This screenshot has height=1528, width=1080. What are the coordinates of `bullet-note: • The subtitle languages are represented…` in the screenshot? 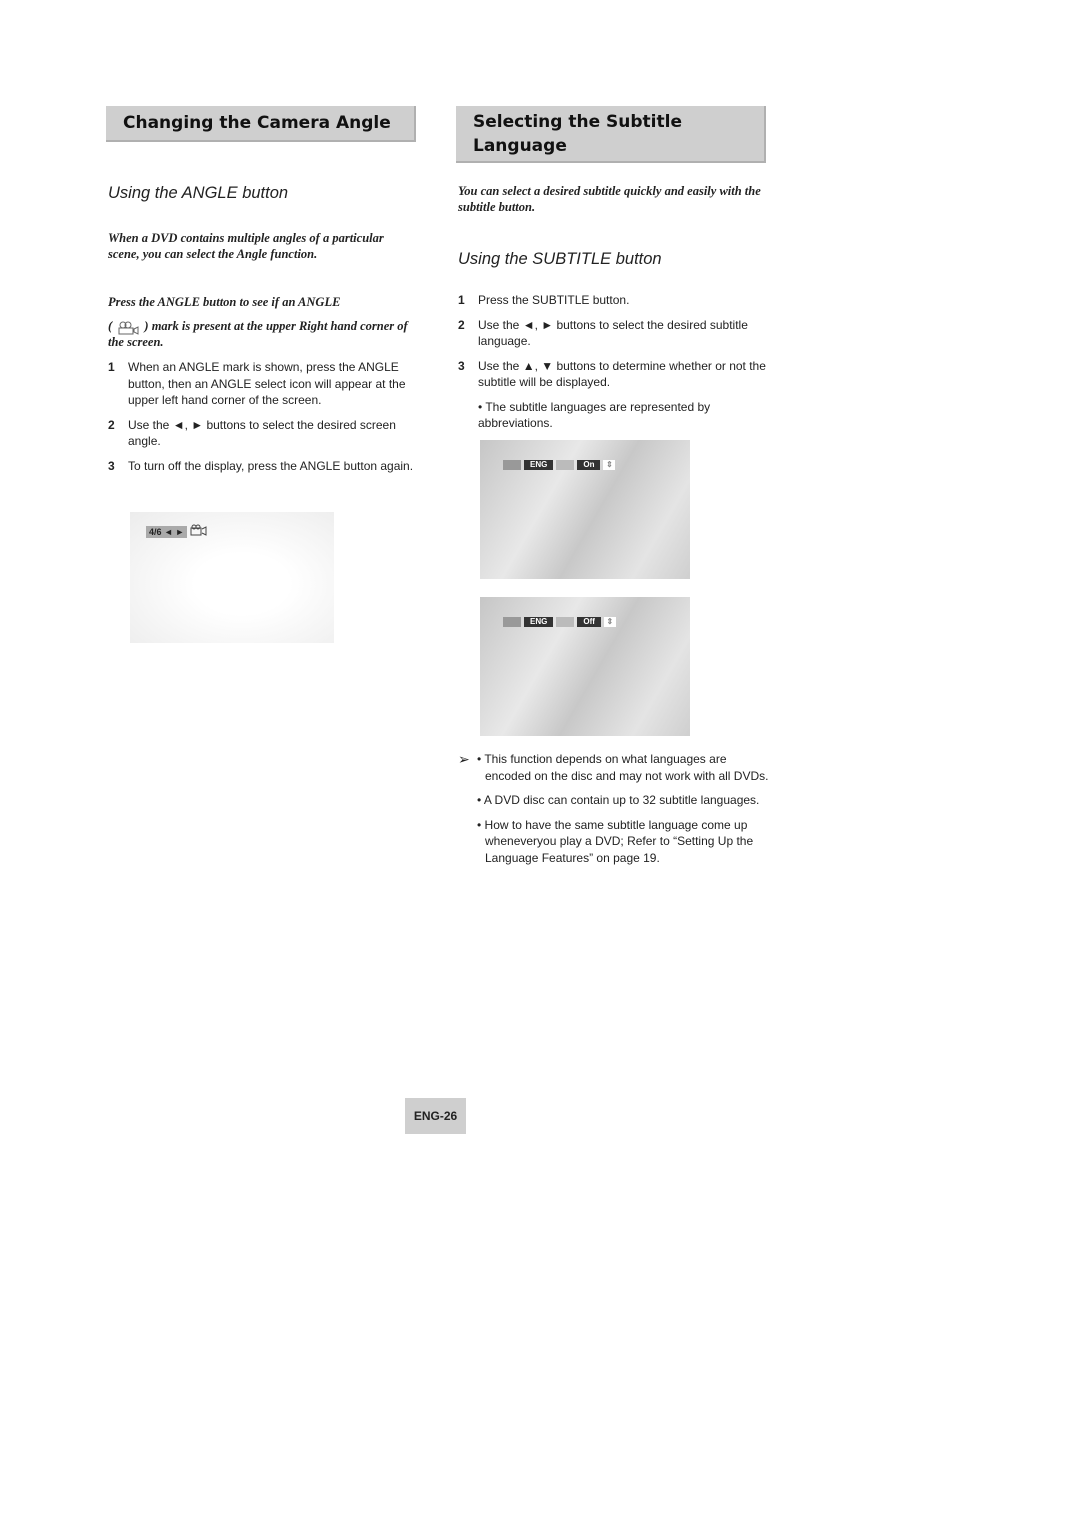 It's located at (594, 415).